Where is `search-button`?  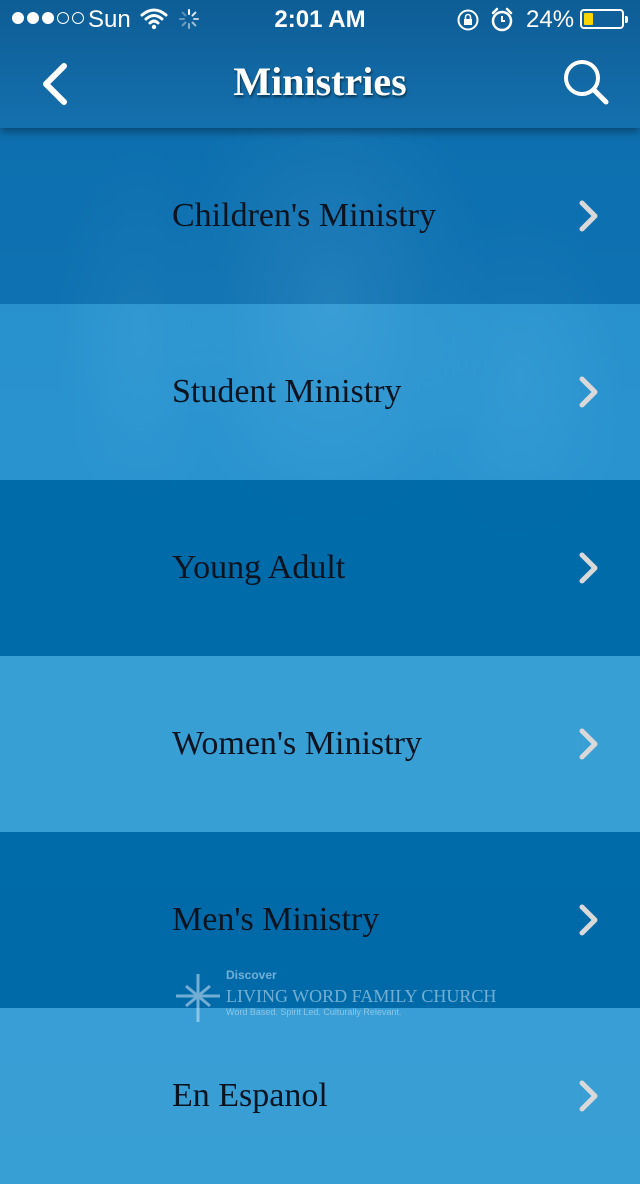
search-button is located at coordinates (586, 84).